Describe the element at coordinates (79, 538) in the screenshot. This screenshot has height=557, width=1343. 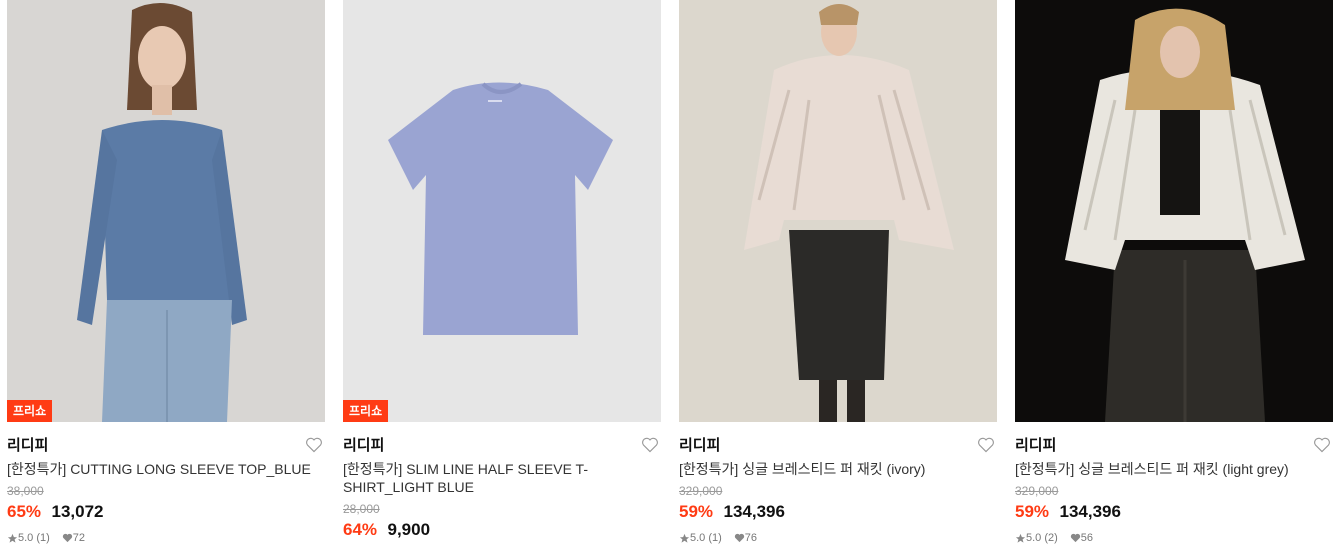
I see `like-count: 72` at that location.